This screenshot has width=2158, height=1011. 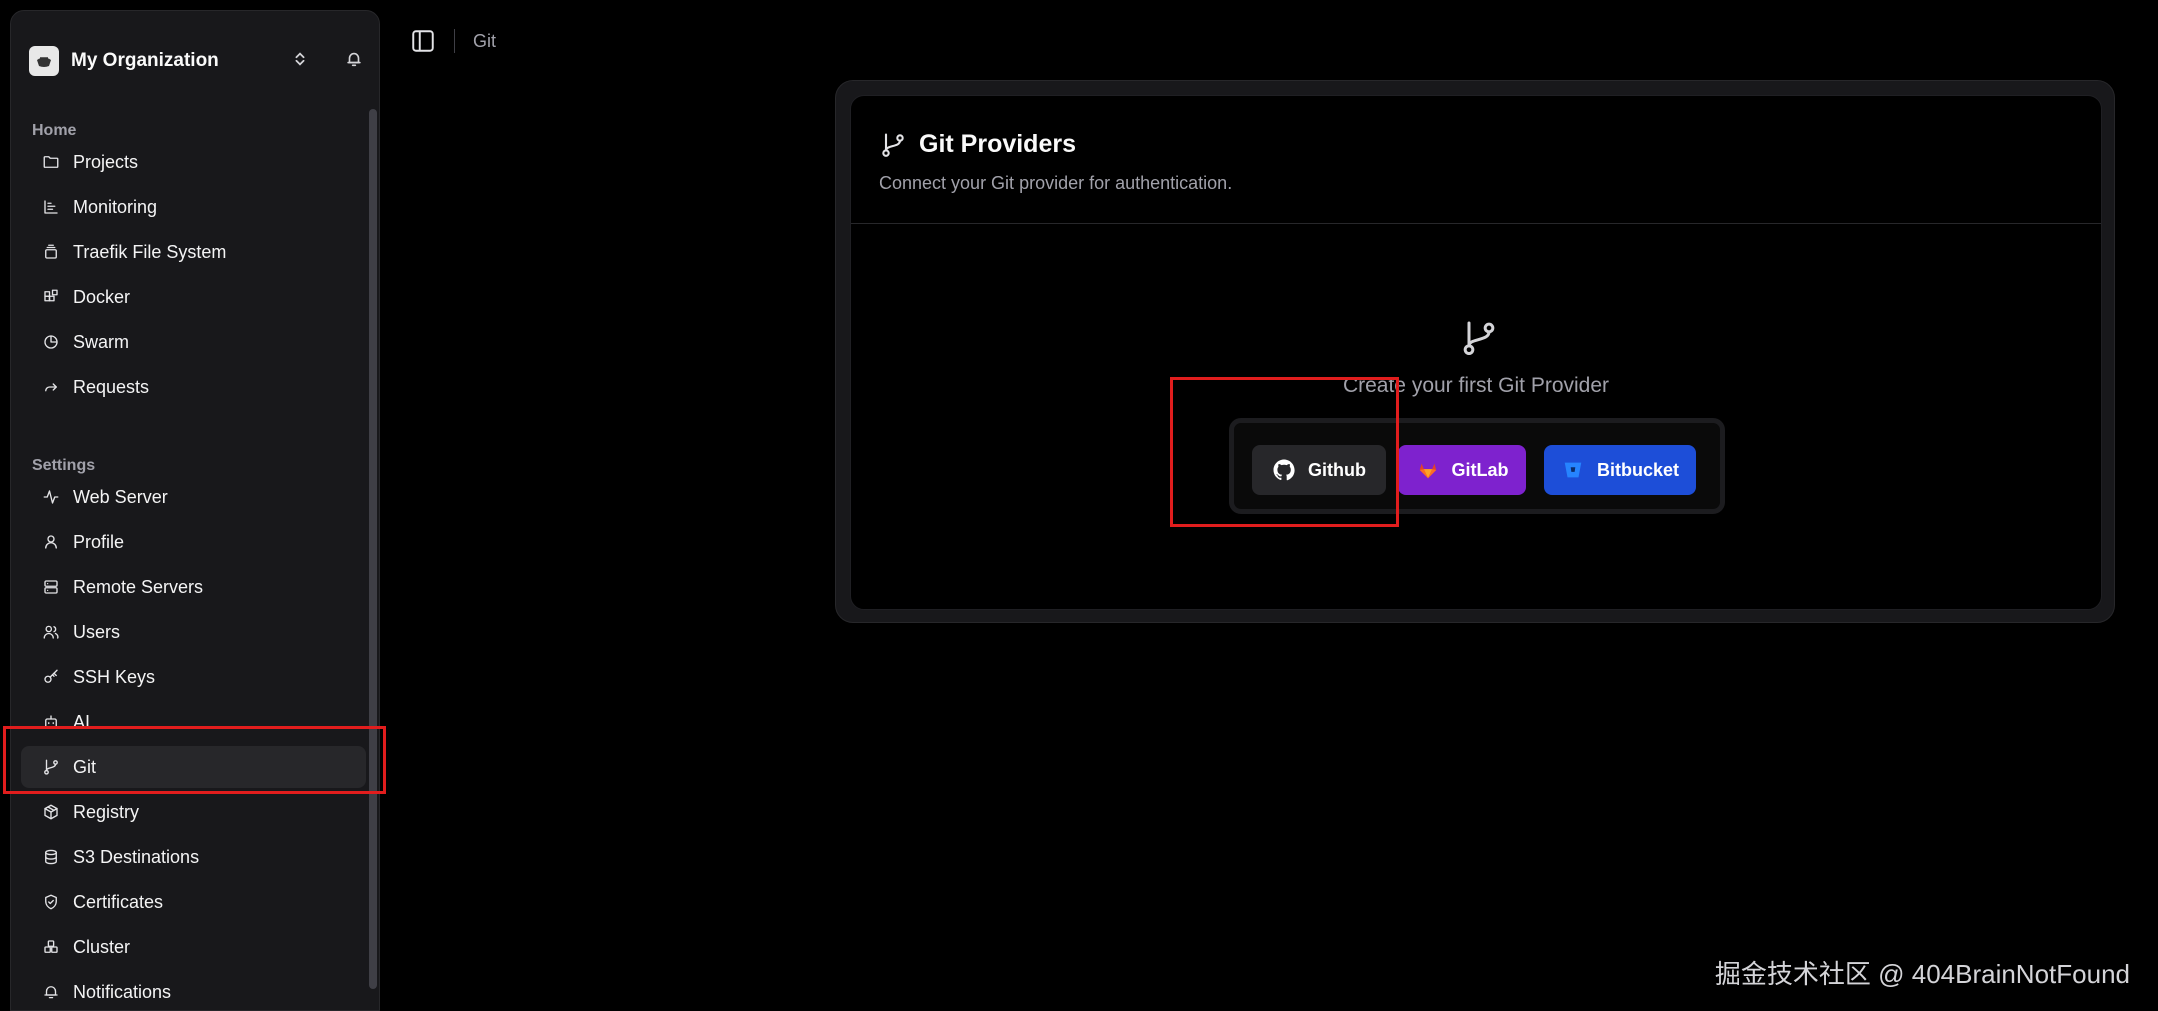 What do you see at coordinates (193, 342) in the screenshot?
I see `sidebar-item-swarm: Swarm` at bounding box center [193, 342].